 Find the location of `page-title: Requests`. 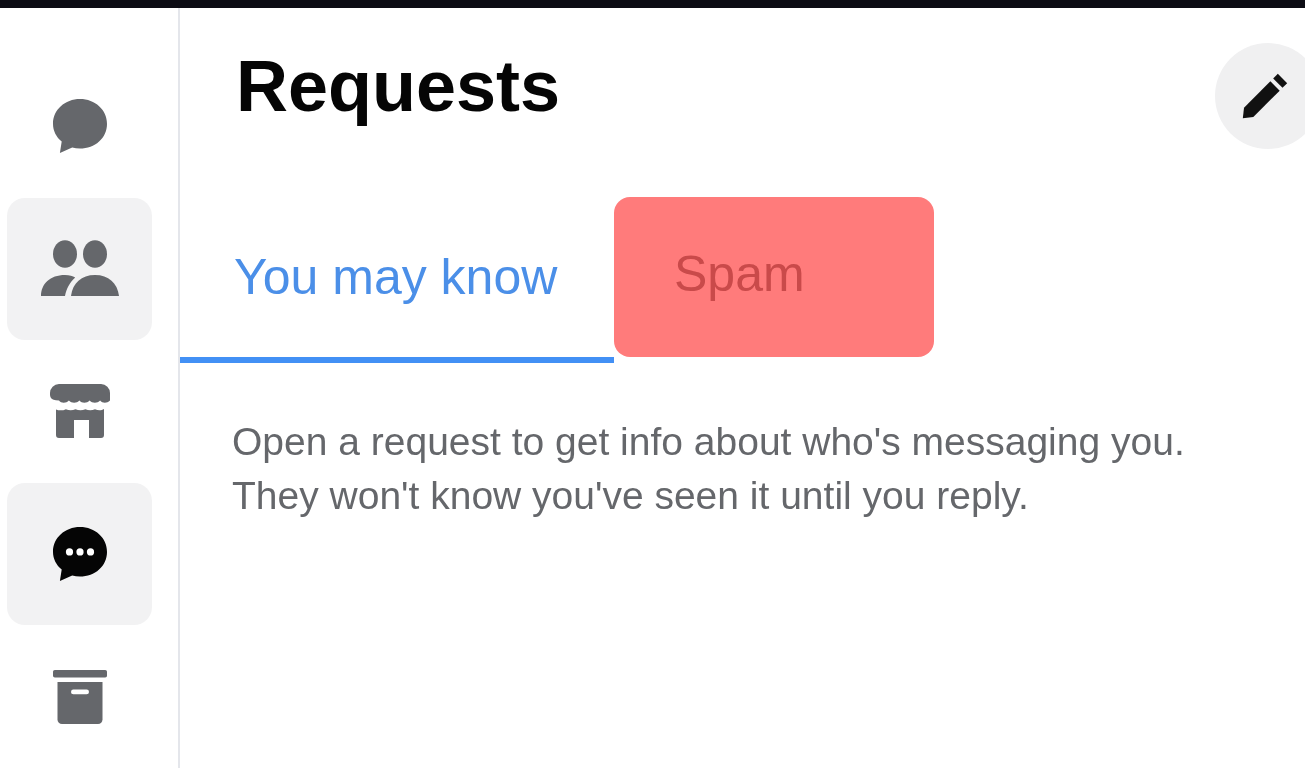

page-title: Requests is located at coordinates (398, 85).